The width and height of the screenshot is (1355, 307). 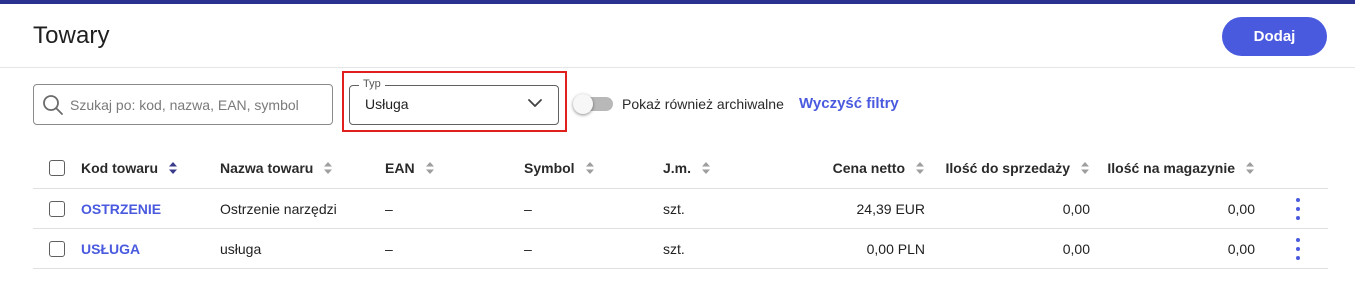 I want to click on select-all-checkbox, so click(x=57, y=167).